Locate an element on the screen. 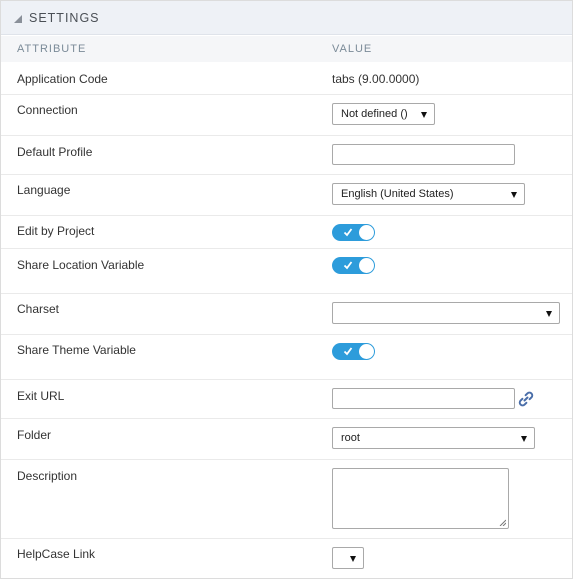 Image resolution: width=573 pixels, height=579 pixels. default-profile-input is located at coordinates (423, 154).